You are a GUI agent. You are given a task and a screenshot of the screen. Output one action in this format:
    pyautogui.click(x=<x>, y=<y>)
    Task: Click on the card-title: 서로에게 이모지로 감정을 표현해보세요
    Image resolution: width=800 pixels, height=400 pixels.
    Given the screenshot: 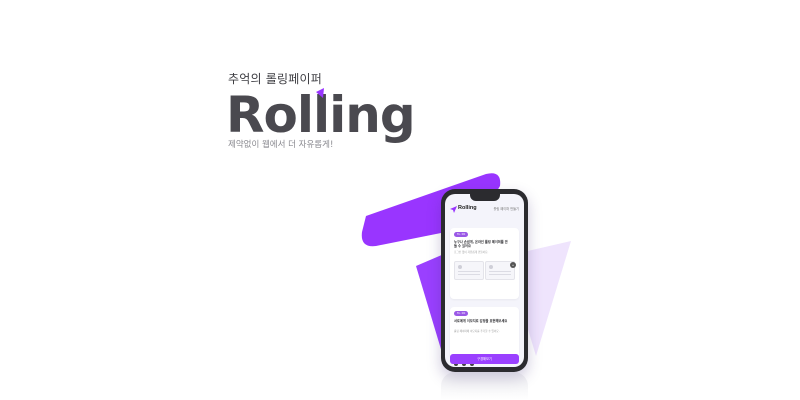 What is the action you would take?
    pyautogui.click(x=481, y=321)
    